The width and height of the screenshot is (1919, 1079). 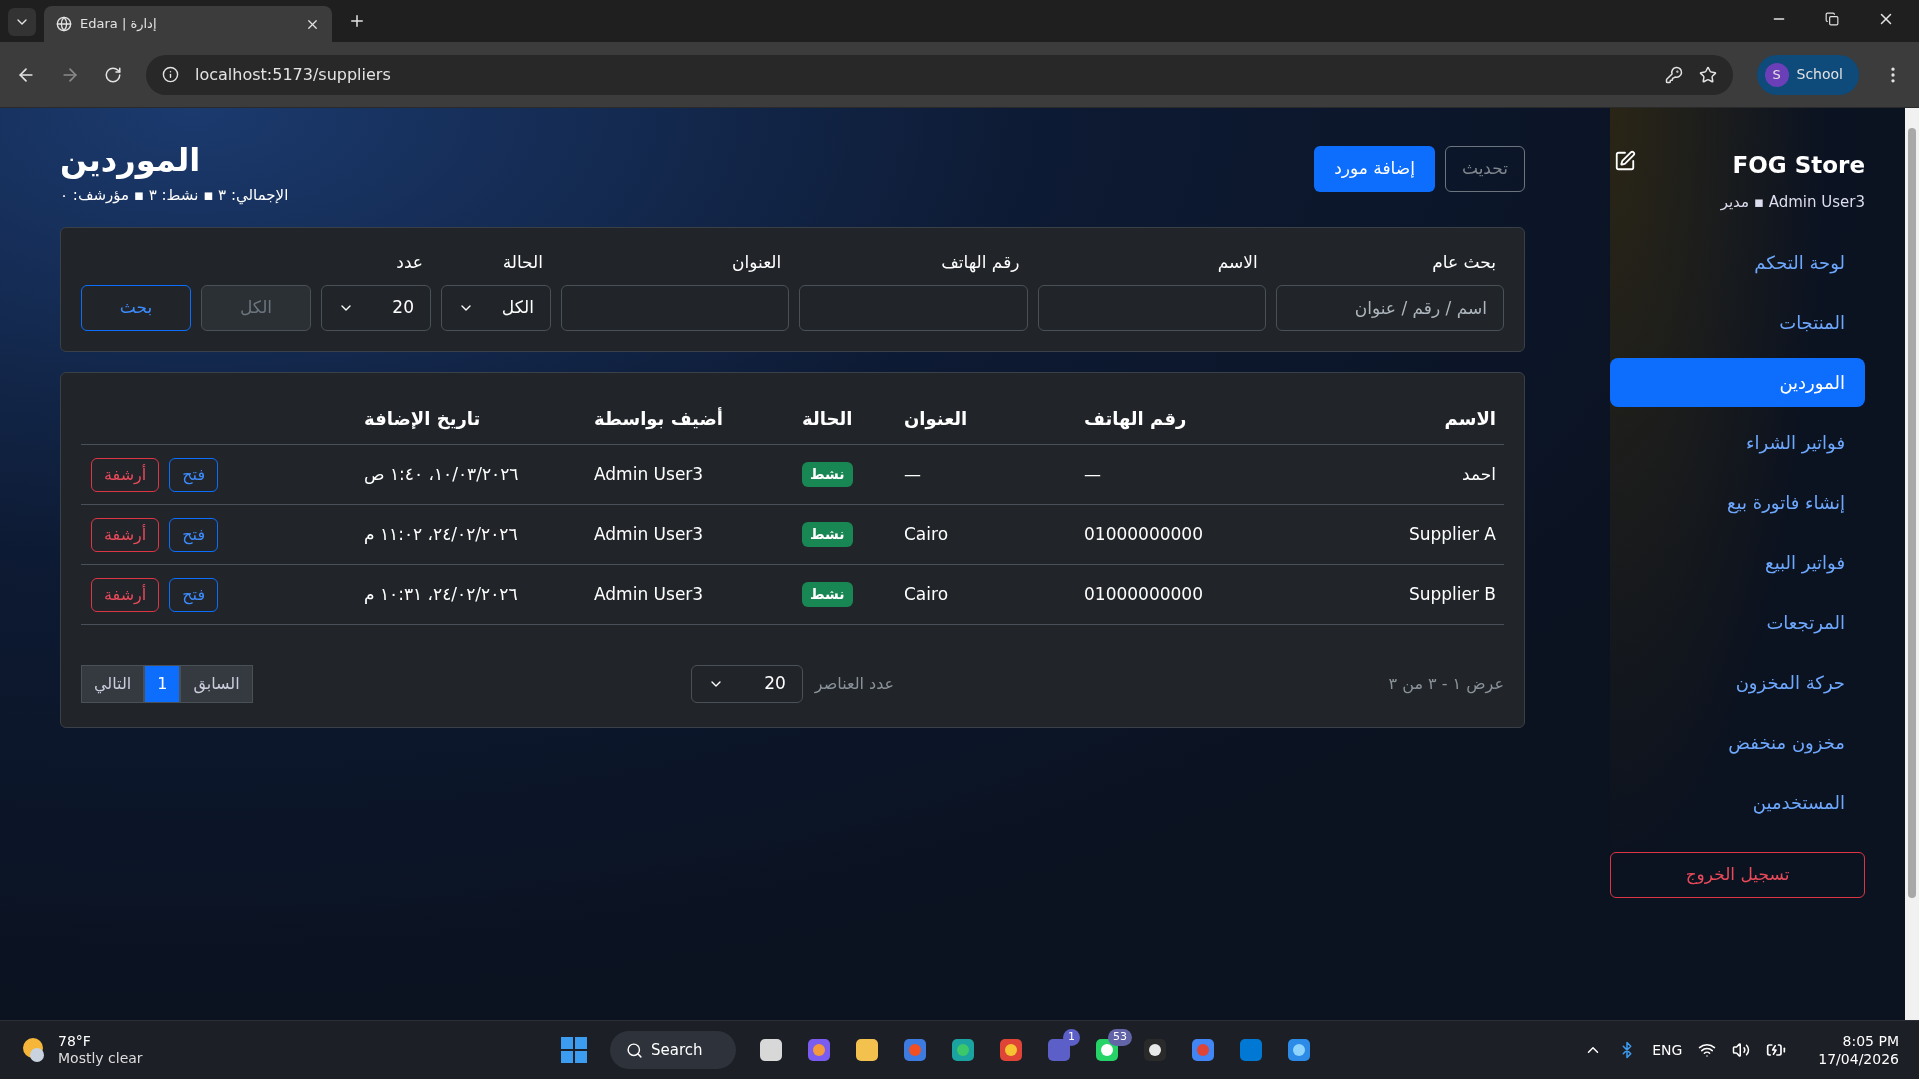 What do you see at coordinates (1389, 308) in the screenshot?
I see `text-field: اسم / رقم / عنوان` at bounding box center [1389, 308].